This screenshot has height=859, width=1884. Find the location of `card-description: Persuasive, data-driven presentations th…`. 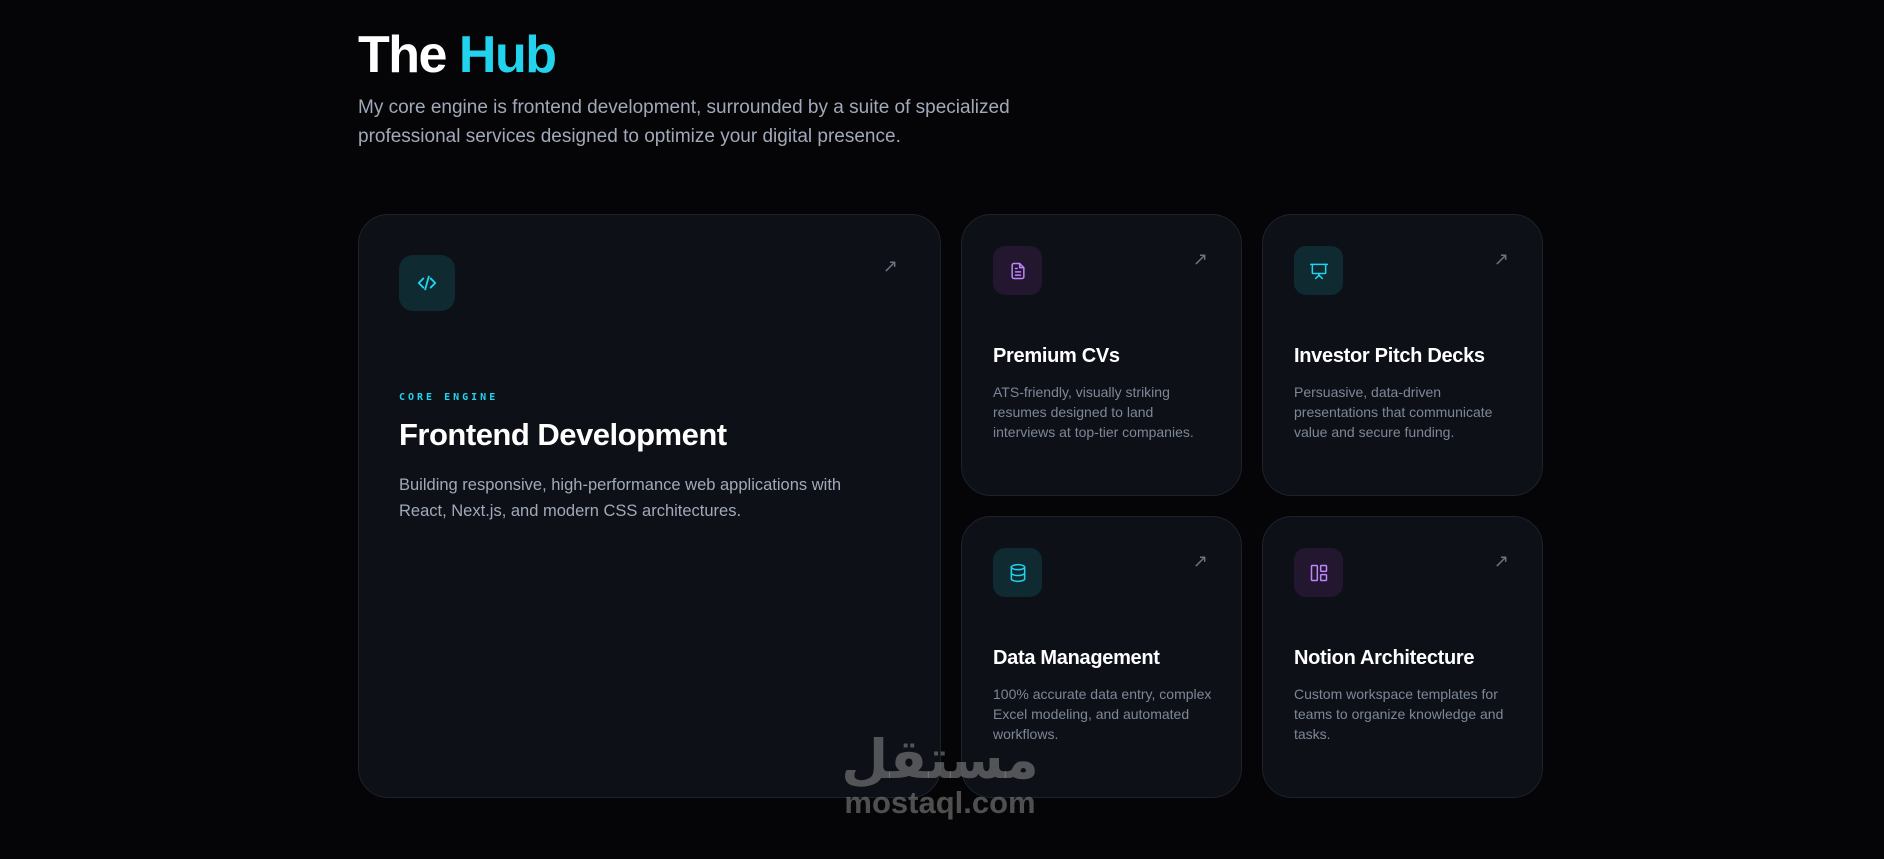

card-description: Persuasive, data-driven presentations th… is located at coordinates (1393, 412).